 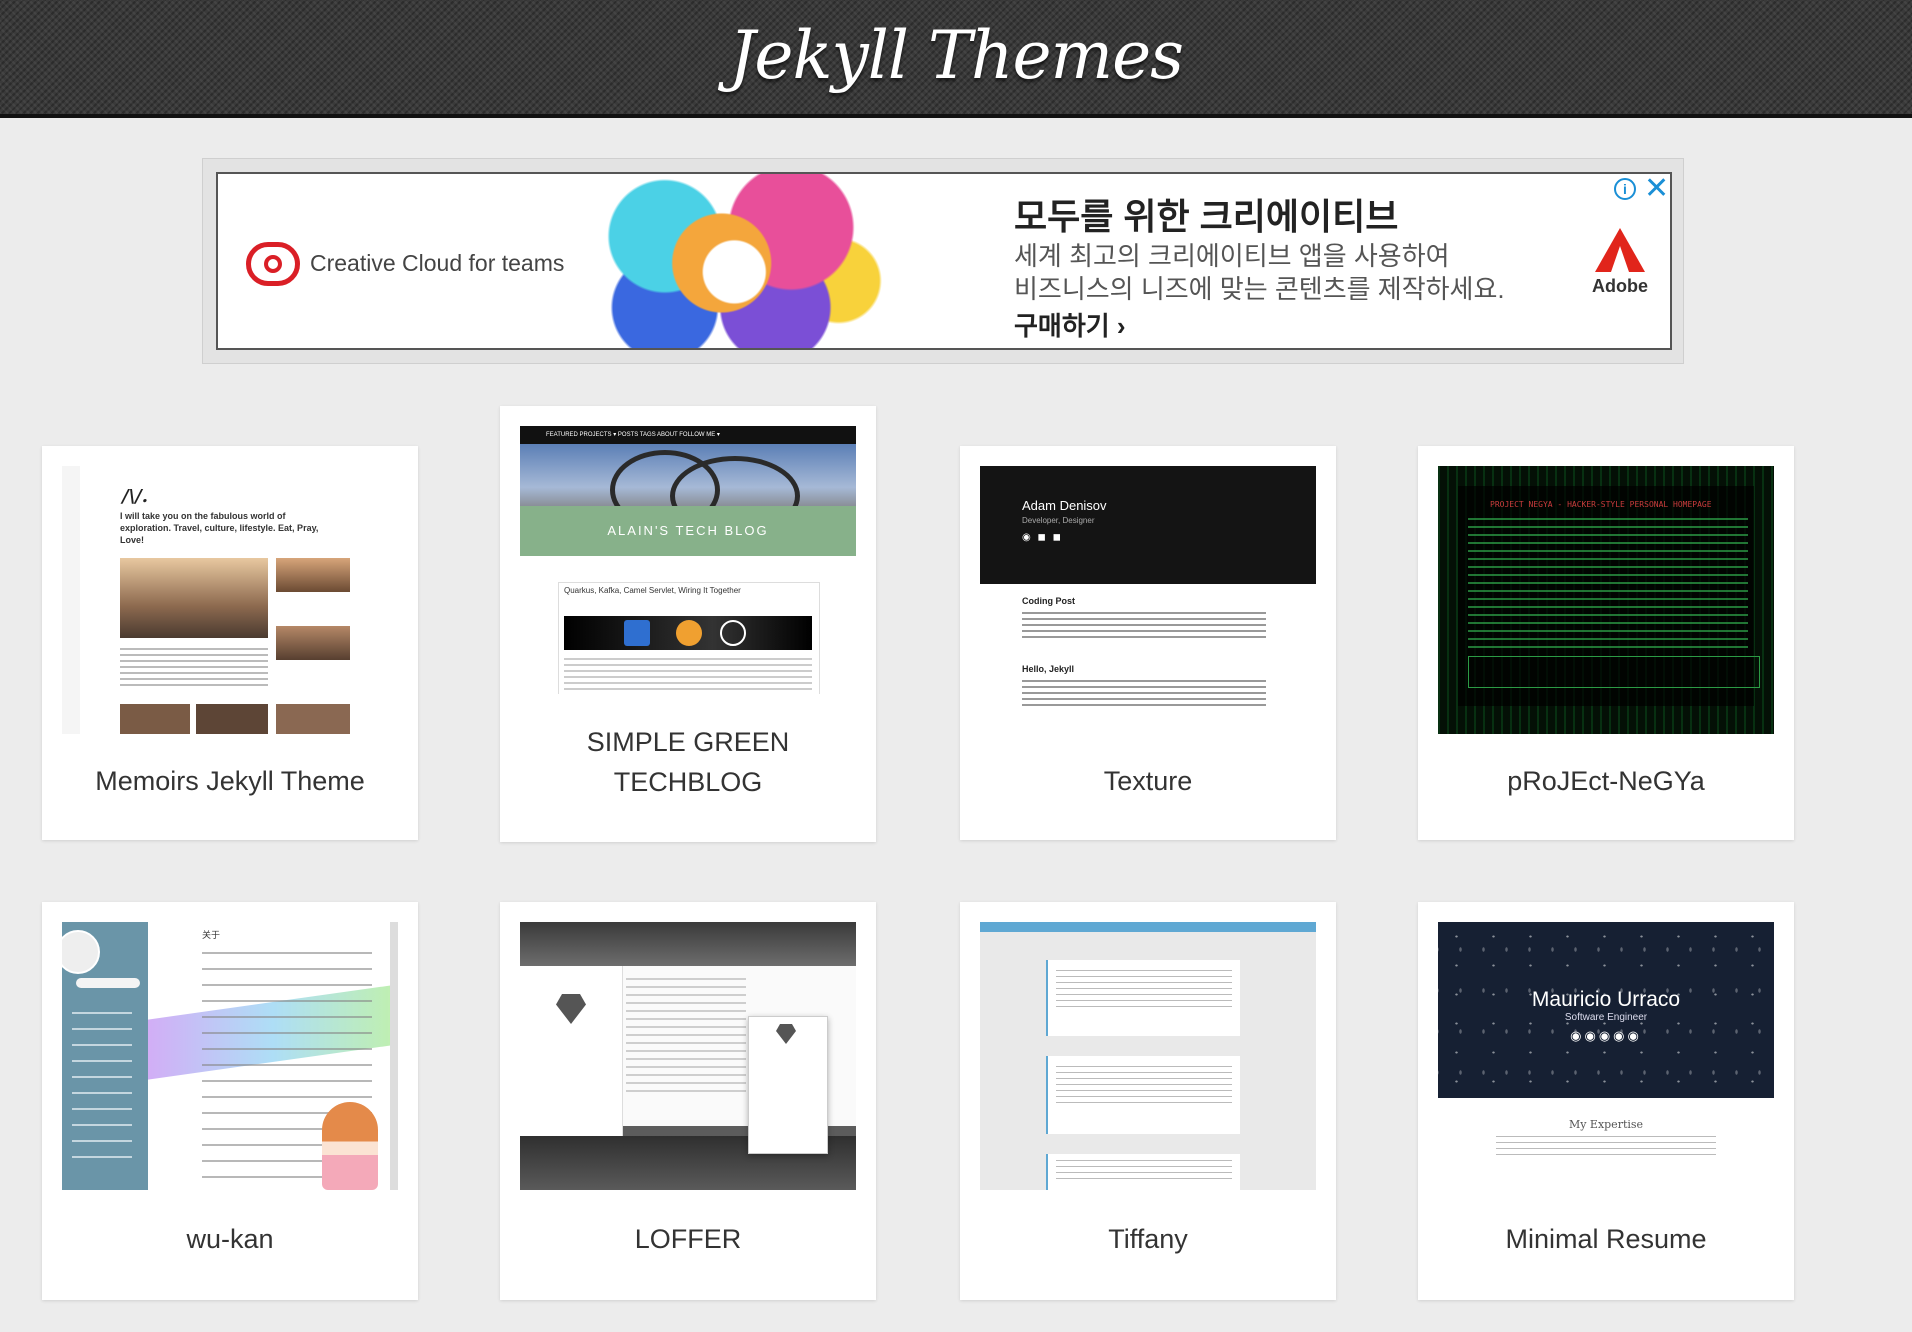 I want to click on thumbnail-navbar, so click(x=1148, y=927).